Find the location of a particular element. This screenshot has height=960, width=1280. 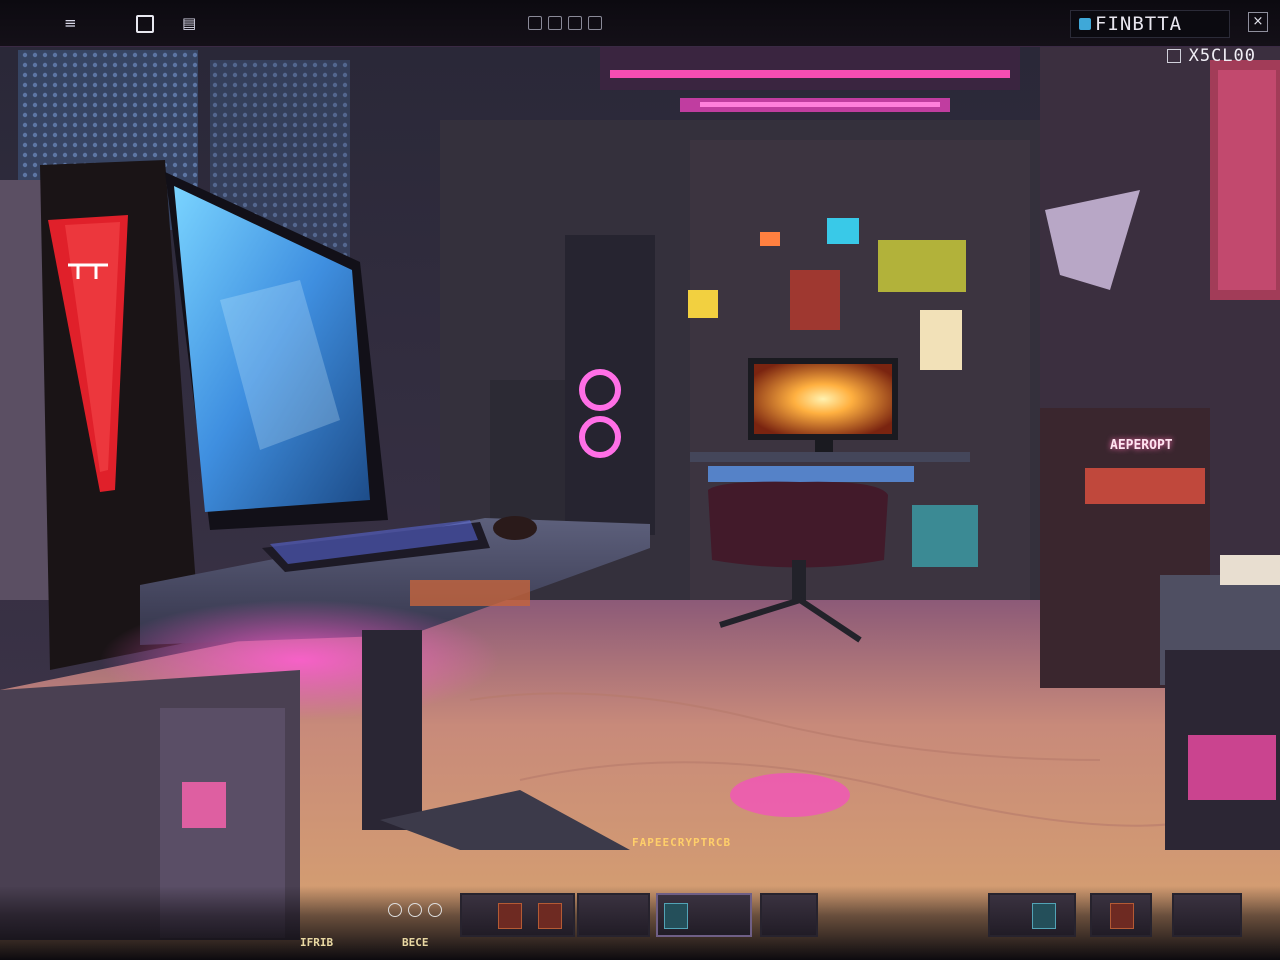

location-label: FINBTTA is located at coordinates (1139, 24).